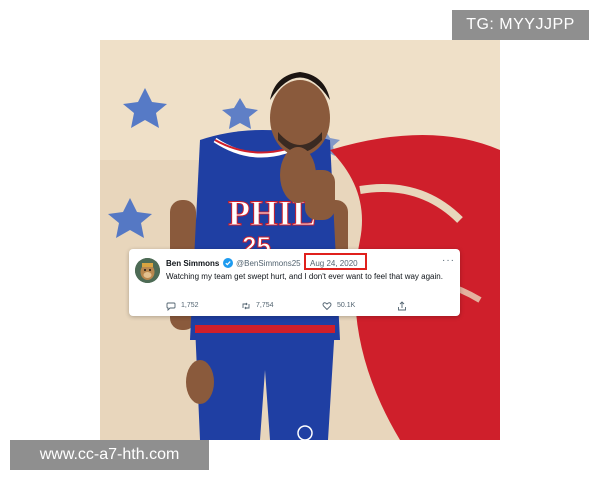  What do you see at coordinates (448, 260) in the screenshot?
I see `more-options-icon: ···` at bounding box center [448, 260].